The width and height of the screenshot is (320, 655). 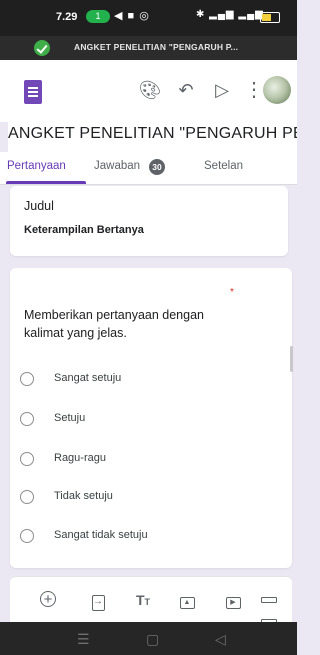 I want to click on section-title: Keterampilan Bertanya, so click(x=84, y=230).